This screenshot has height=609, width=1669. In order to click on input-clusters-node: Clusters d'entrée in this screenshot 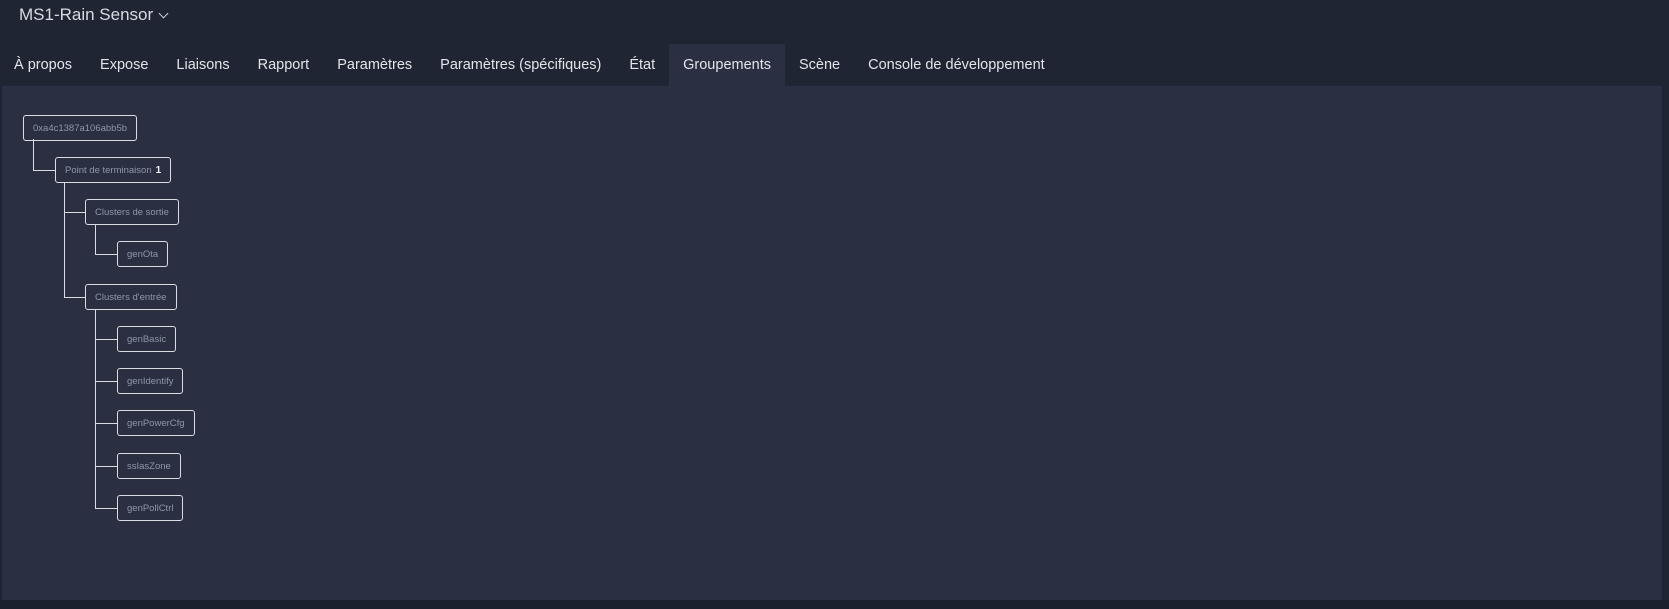, I will do `click(131, 297)`.